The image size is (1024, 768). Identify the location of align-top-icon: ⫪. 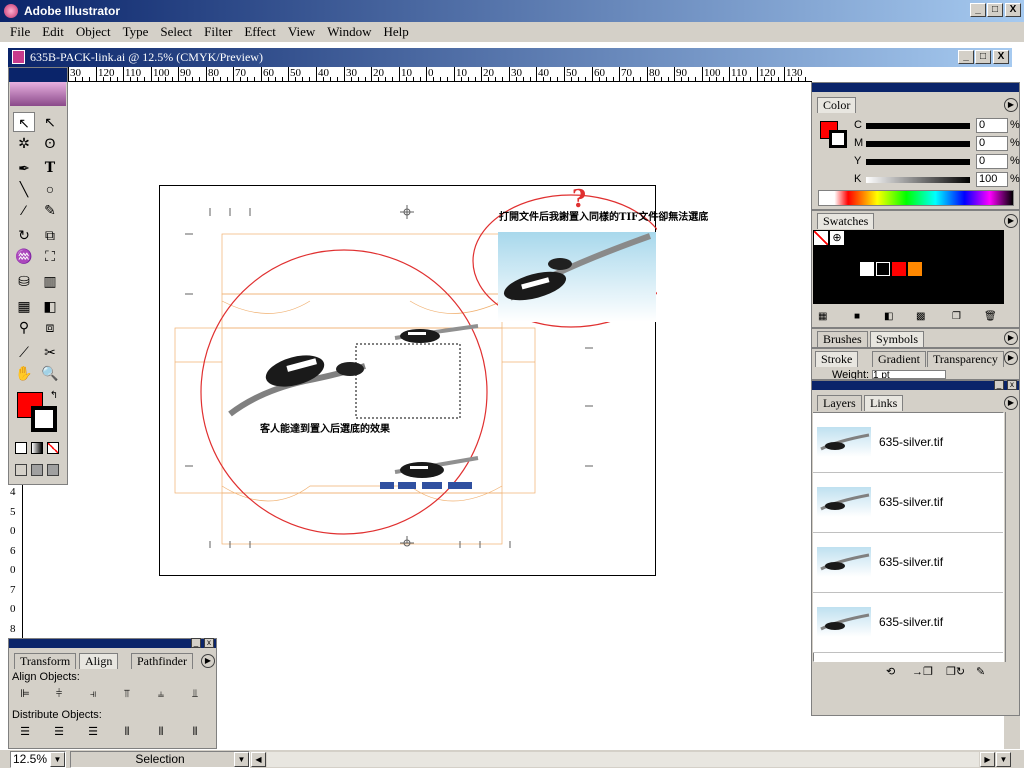
(127, 694).